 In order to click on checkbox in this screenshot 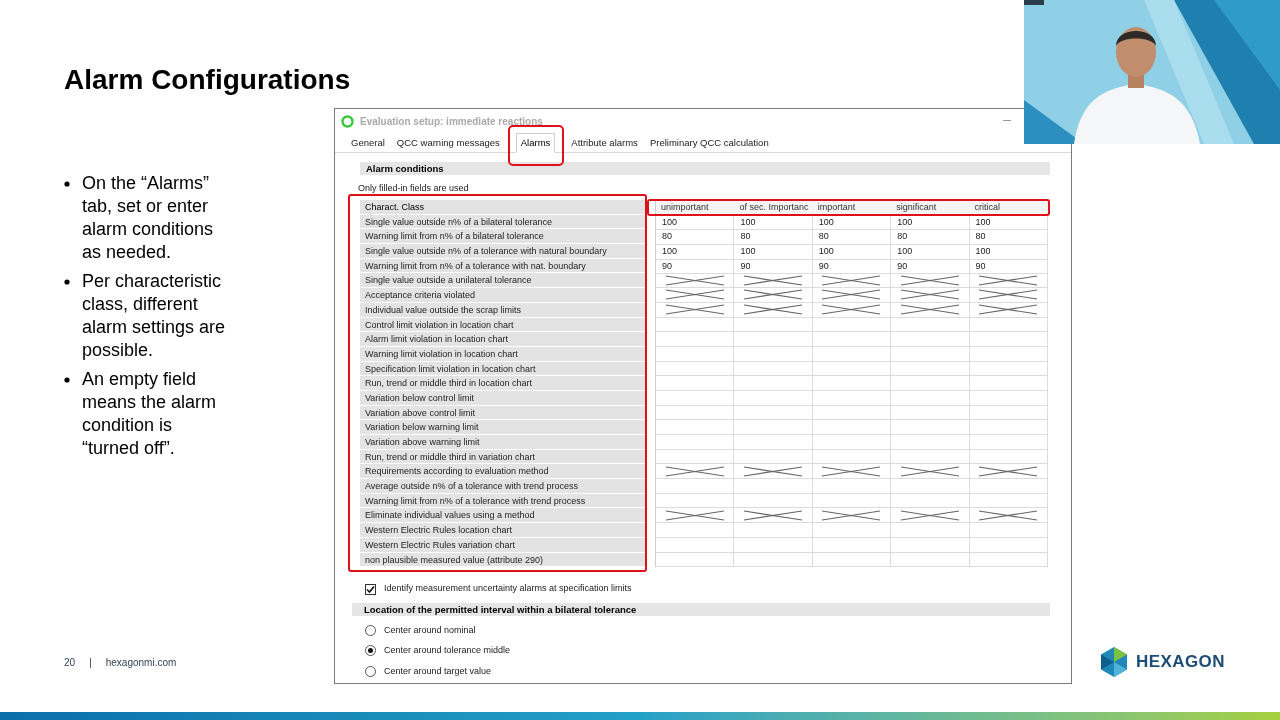, I will do `click(370, 589)`.